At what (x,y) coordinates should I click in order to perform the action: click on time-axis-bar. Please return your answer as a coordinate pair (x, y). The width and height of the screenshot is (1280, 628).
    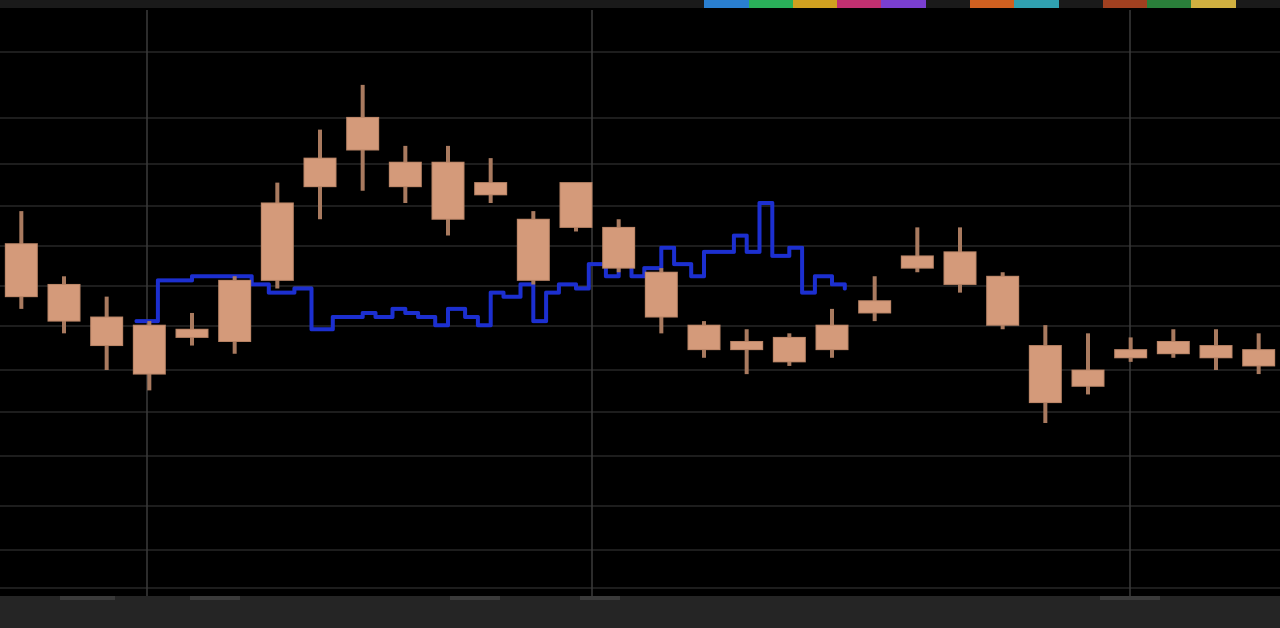
    Looking at the image, I should click on (640, 612).